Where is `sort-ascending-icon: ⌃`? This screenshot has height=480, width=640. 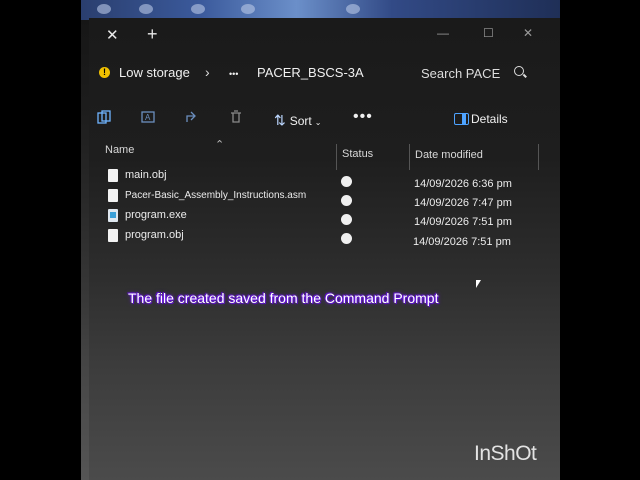
sort-ascending-icon: ⌃ is located at coordinates (220, 145).